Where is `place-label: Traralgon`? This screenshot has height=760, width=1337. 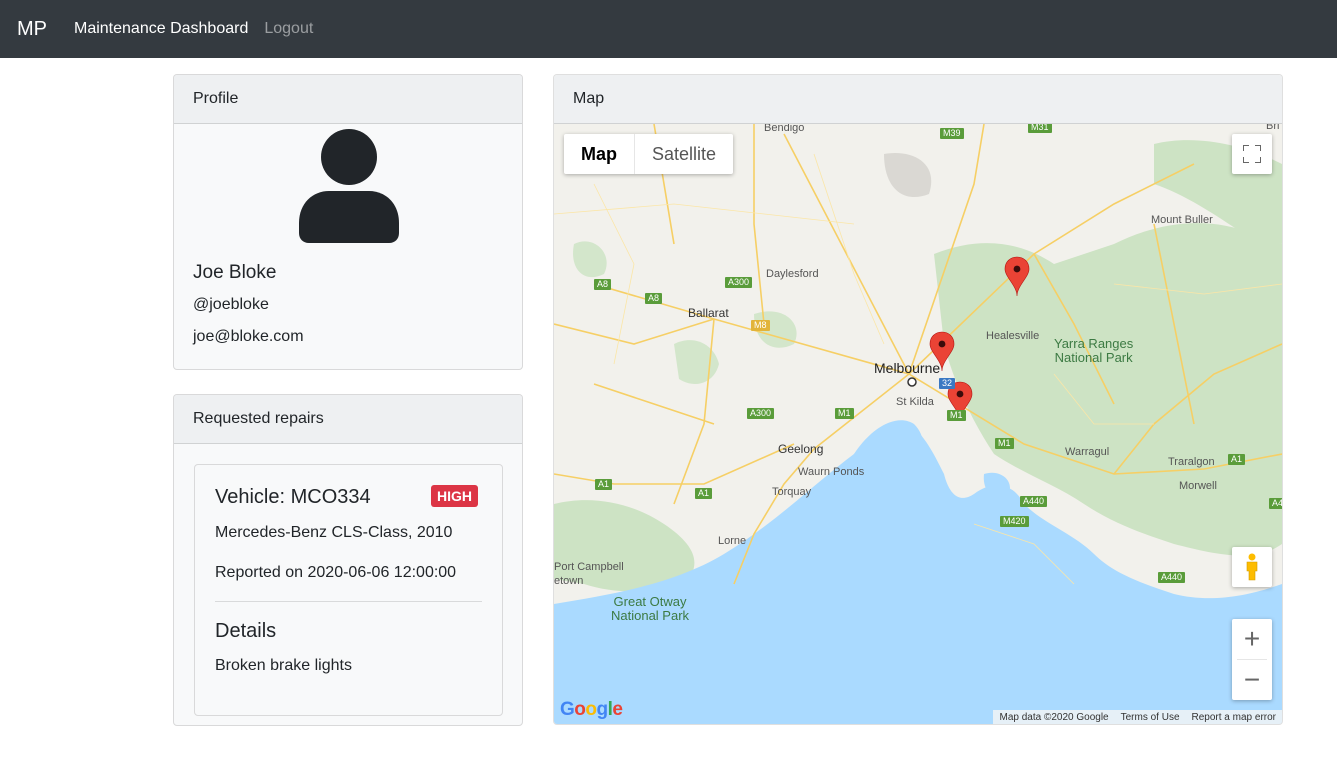
place-label: Traralgon is located at coordinates (1191, 462).